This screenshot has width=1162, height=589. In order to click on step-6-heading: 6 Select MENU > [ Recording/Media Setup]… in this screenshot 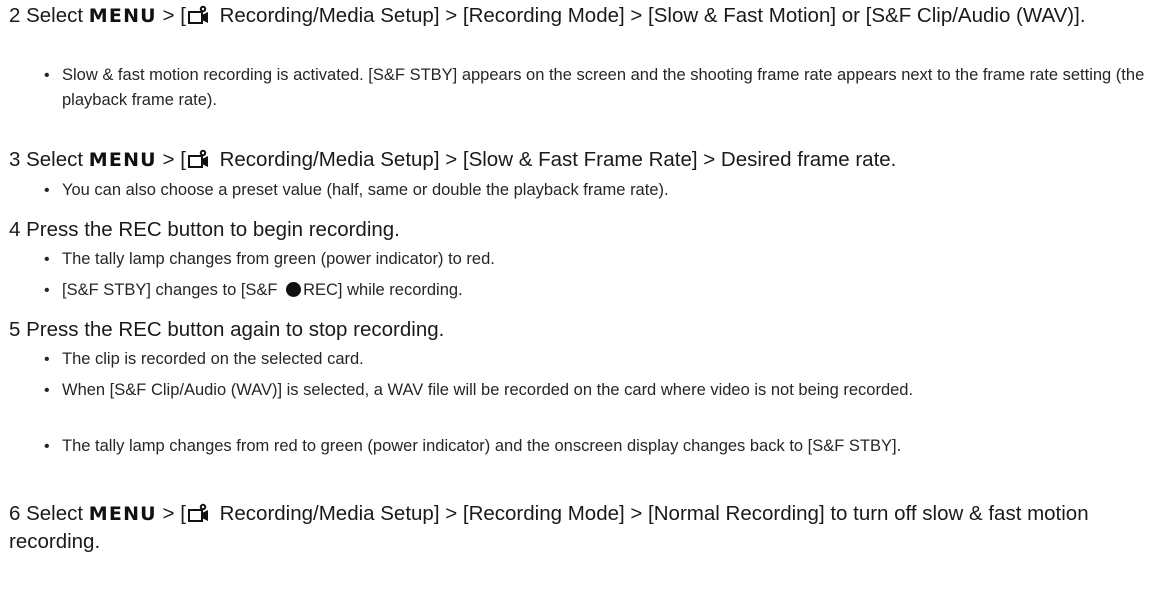, I will do `click(580, 528)`.